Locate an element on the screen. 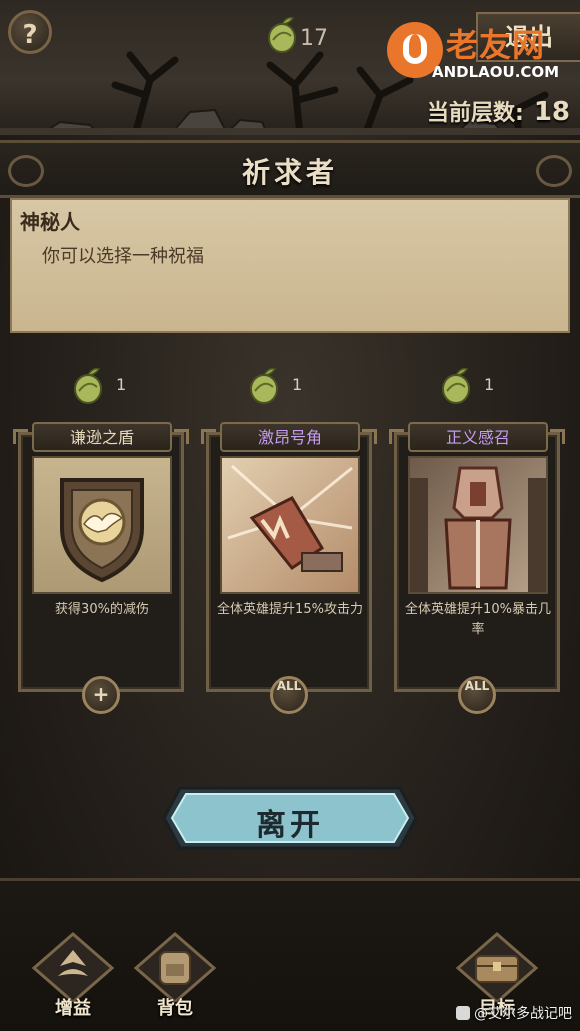  war-horn-icon is located at coordinates (290, 518).